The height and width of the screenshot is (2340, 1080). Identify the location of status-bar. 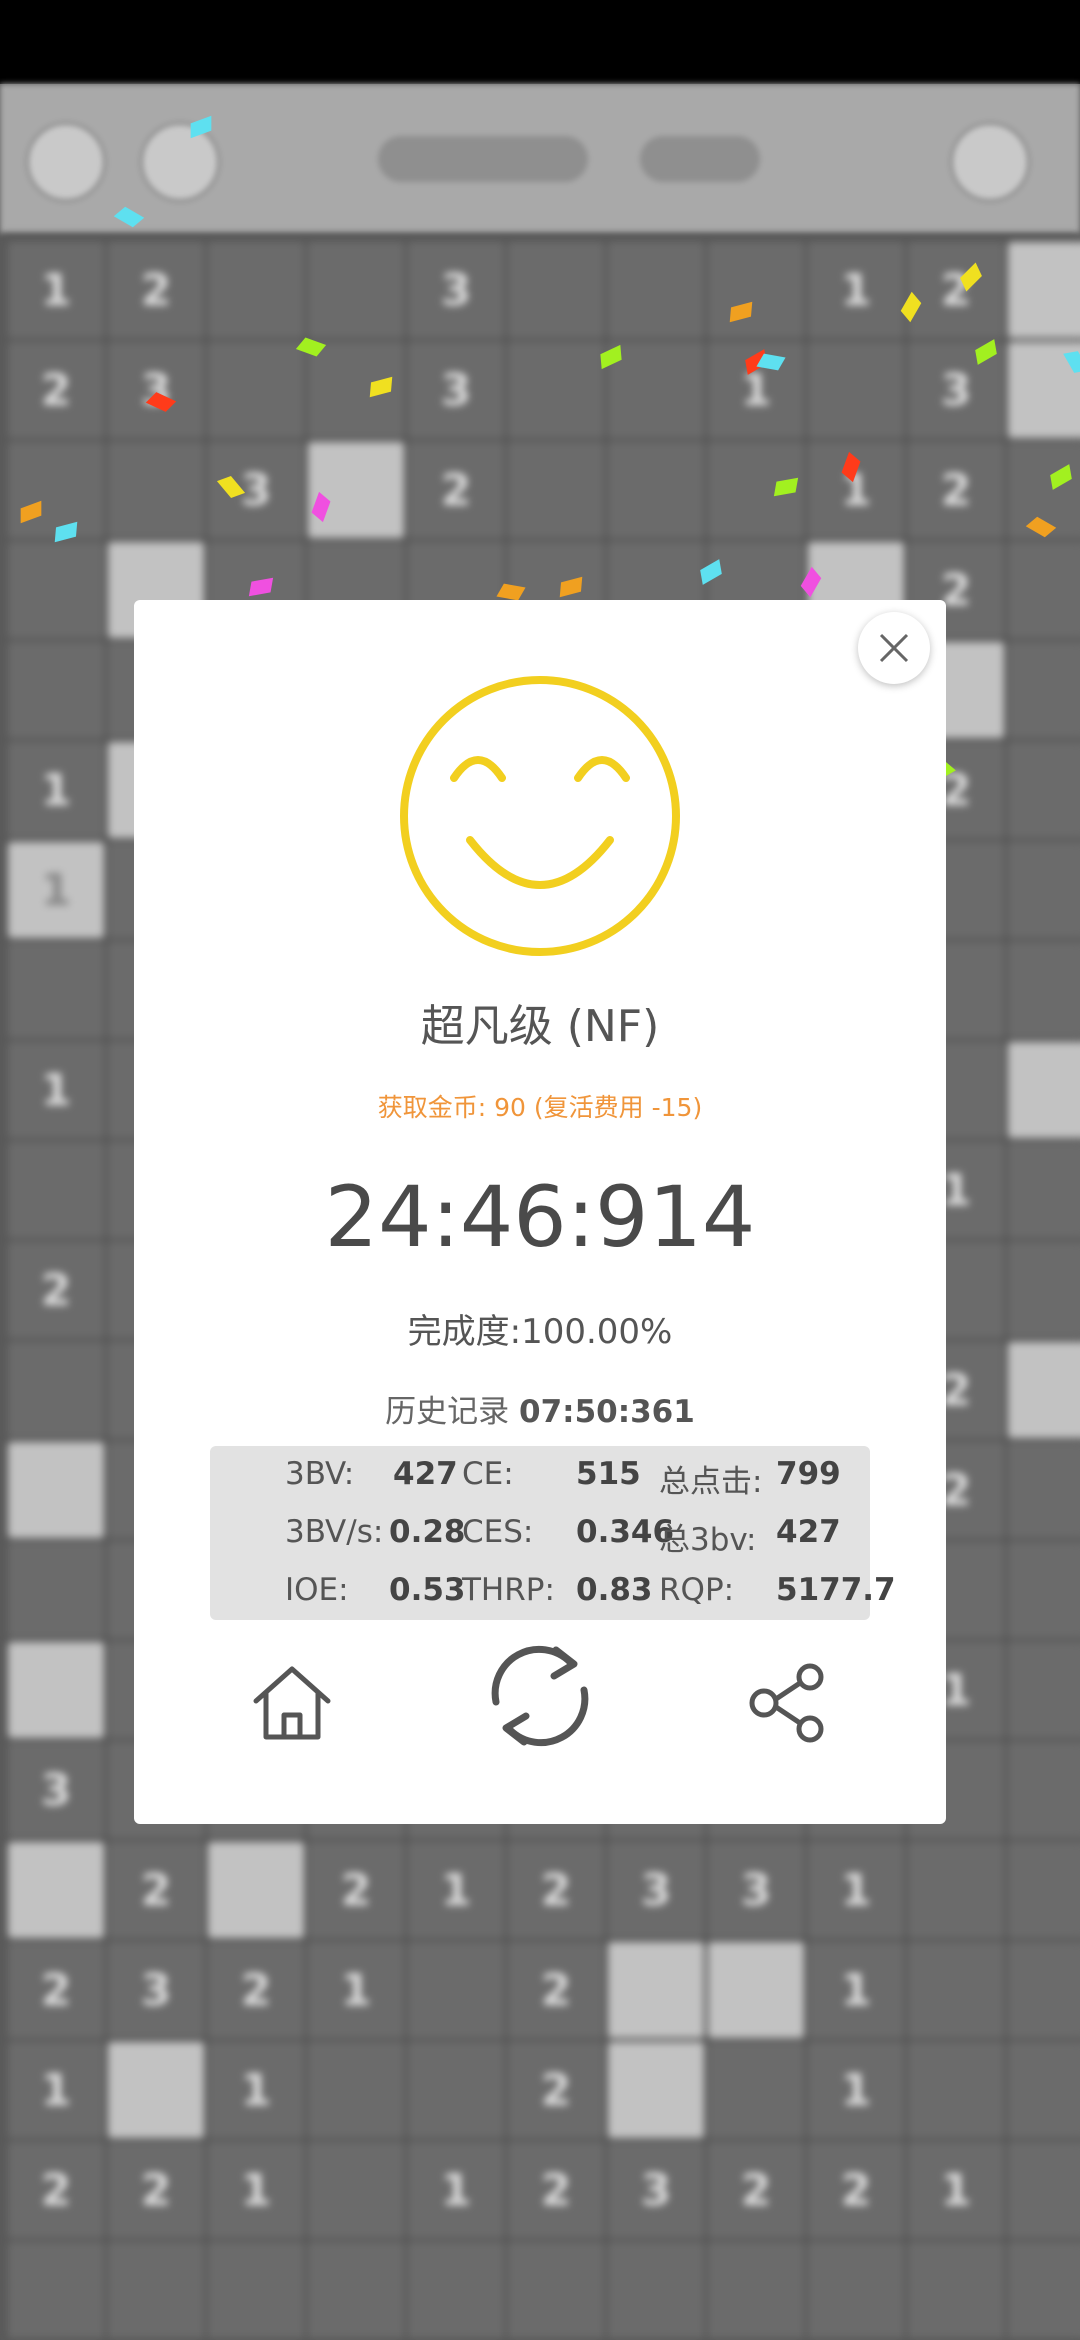
(540, 42).